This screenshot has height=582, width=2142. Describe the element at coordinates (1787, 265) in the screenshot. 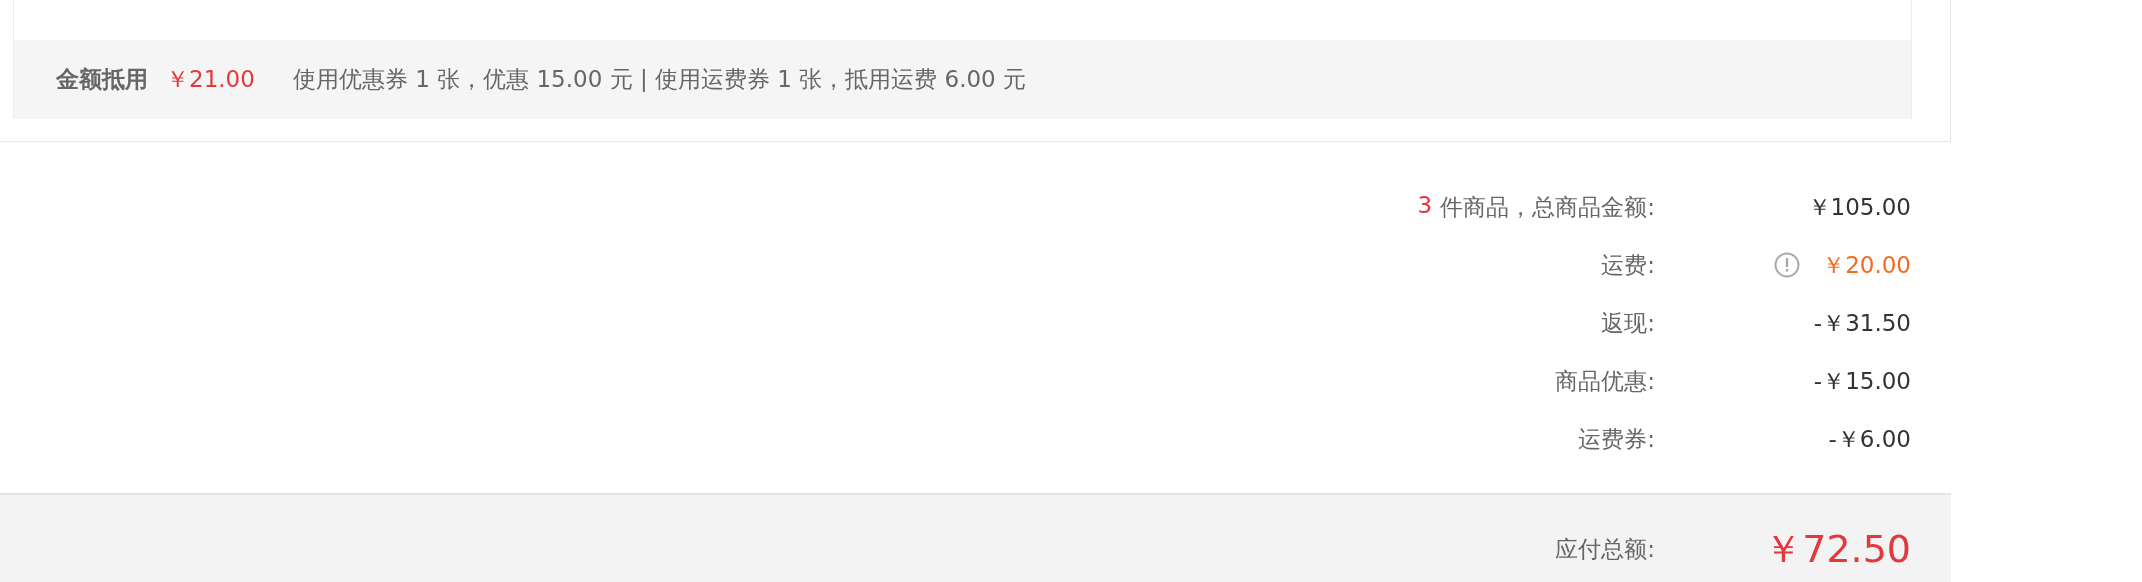

I see `info-icon` at that location.